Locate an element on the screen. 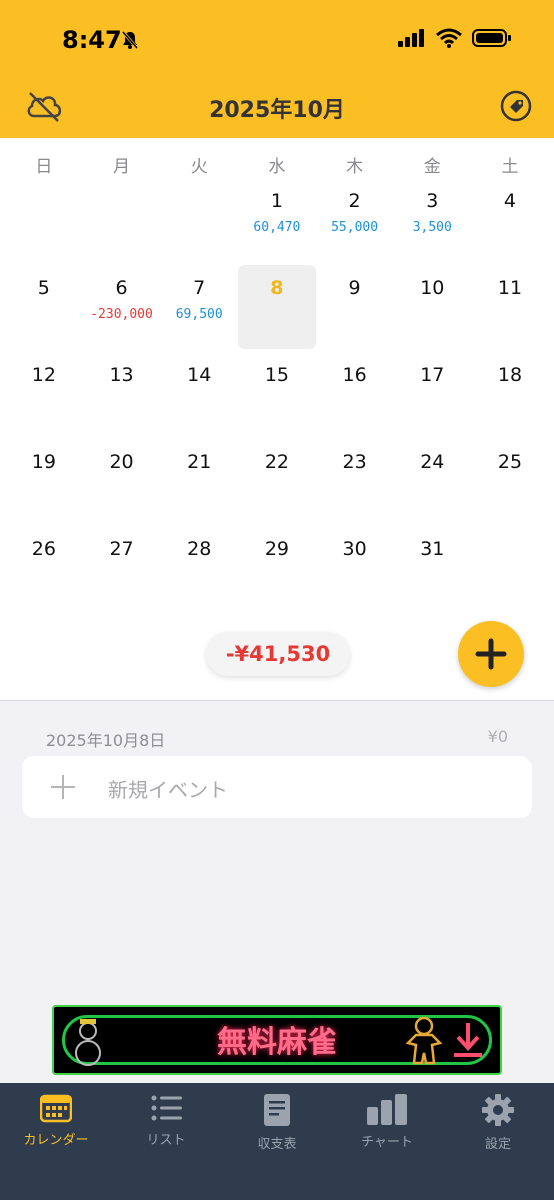  calendar-day: 11 is located at coordinates (510, 308).